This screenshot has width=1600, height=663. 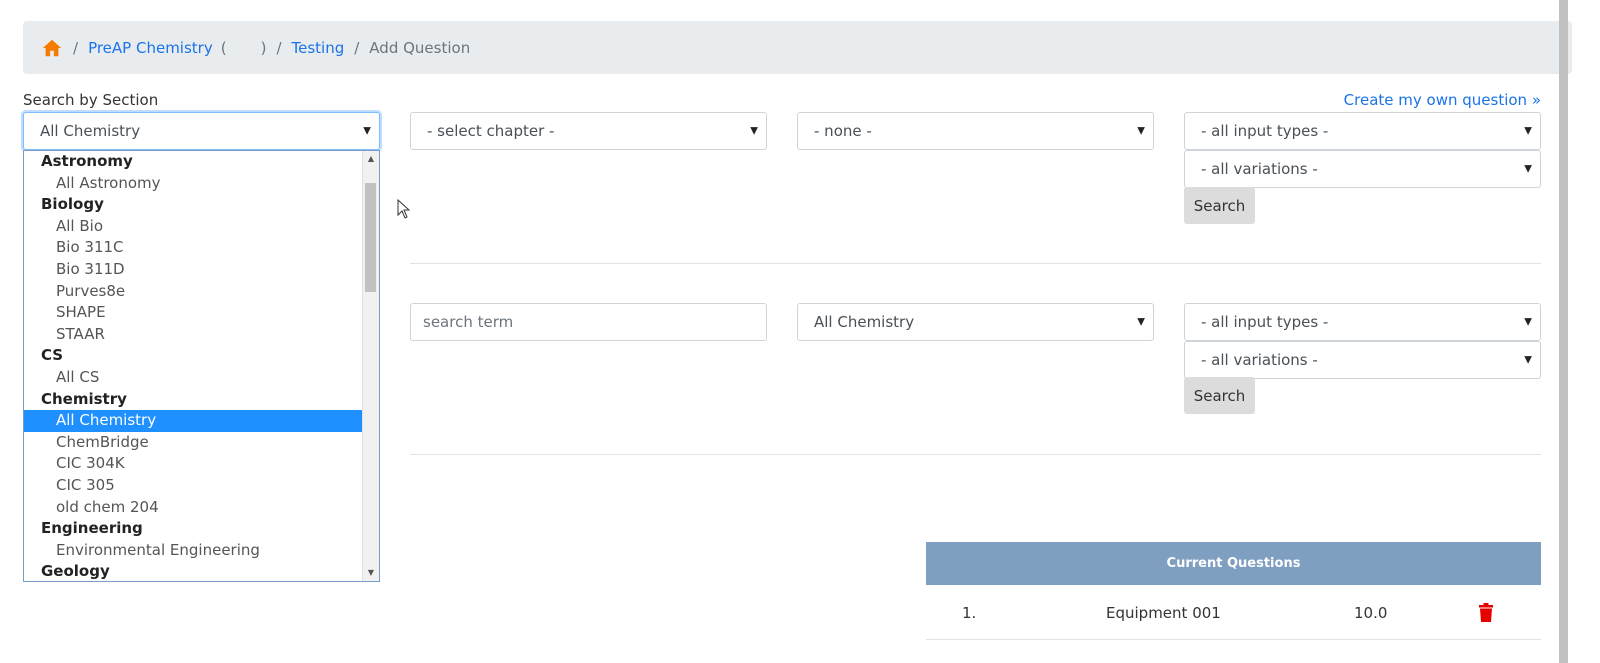 I want to click on home-icon, so click(x=52, y=48).